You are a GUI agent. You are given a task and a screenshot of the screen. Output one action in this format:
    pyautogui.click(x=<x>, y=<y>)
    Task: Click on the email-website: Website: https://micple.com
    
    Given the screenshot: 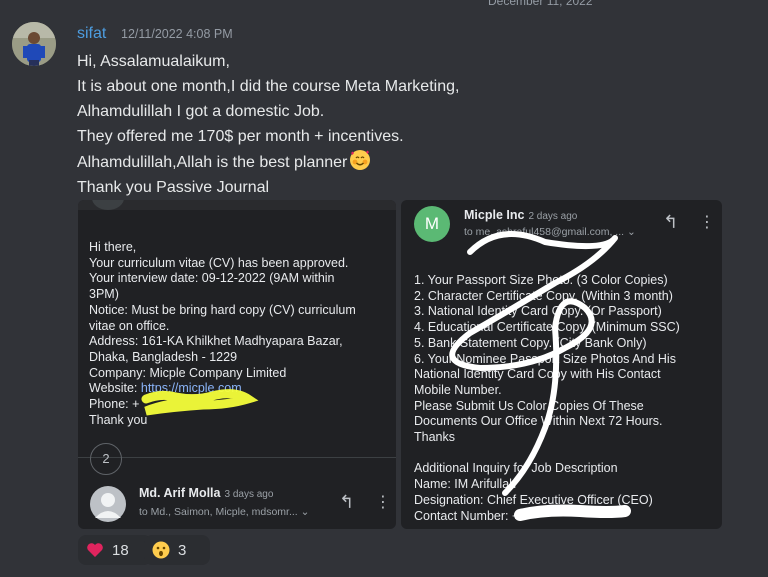 What is the action you would take?
    pyautogui.click(x=165, y=388)
    